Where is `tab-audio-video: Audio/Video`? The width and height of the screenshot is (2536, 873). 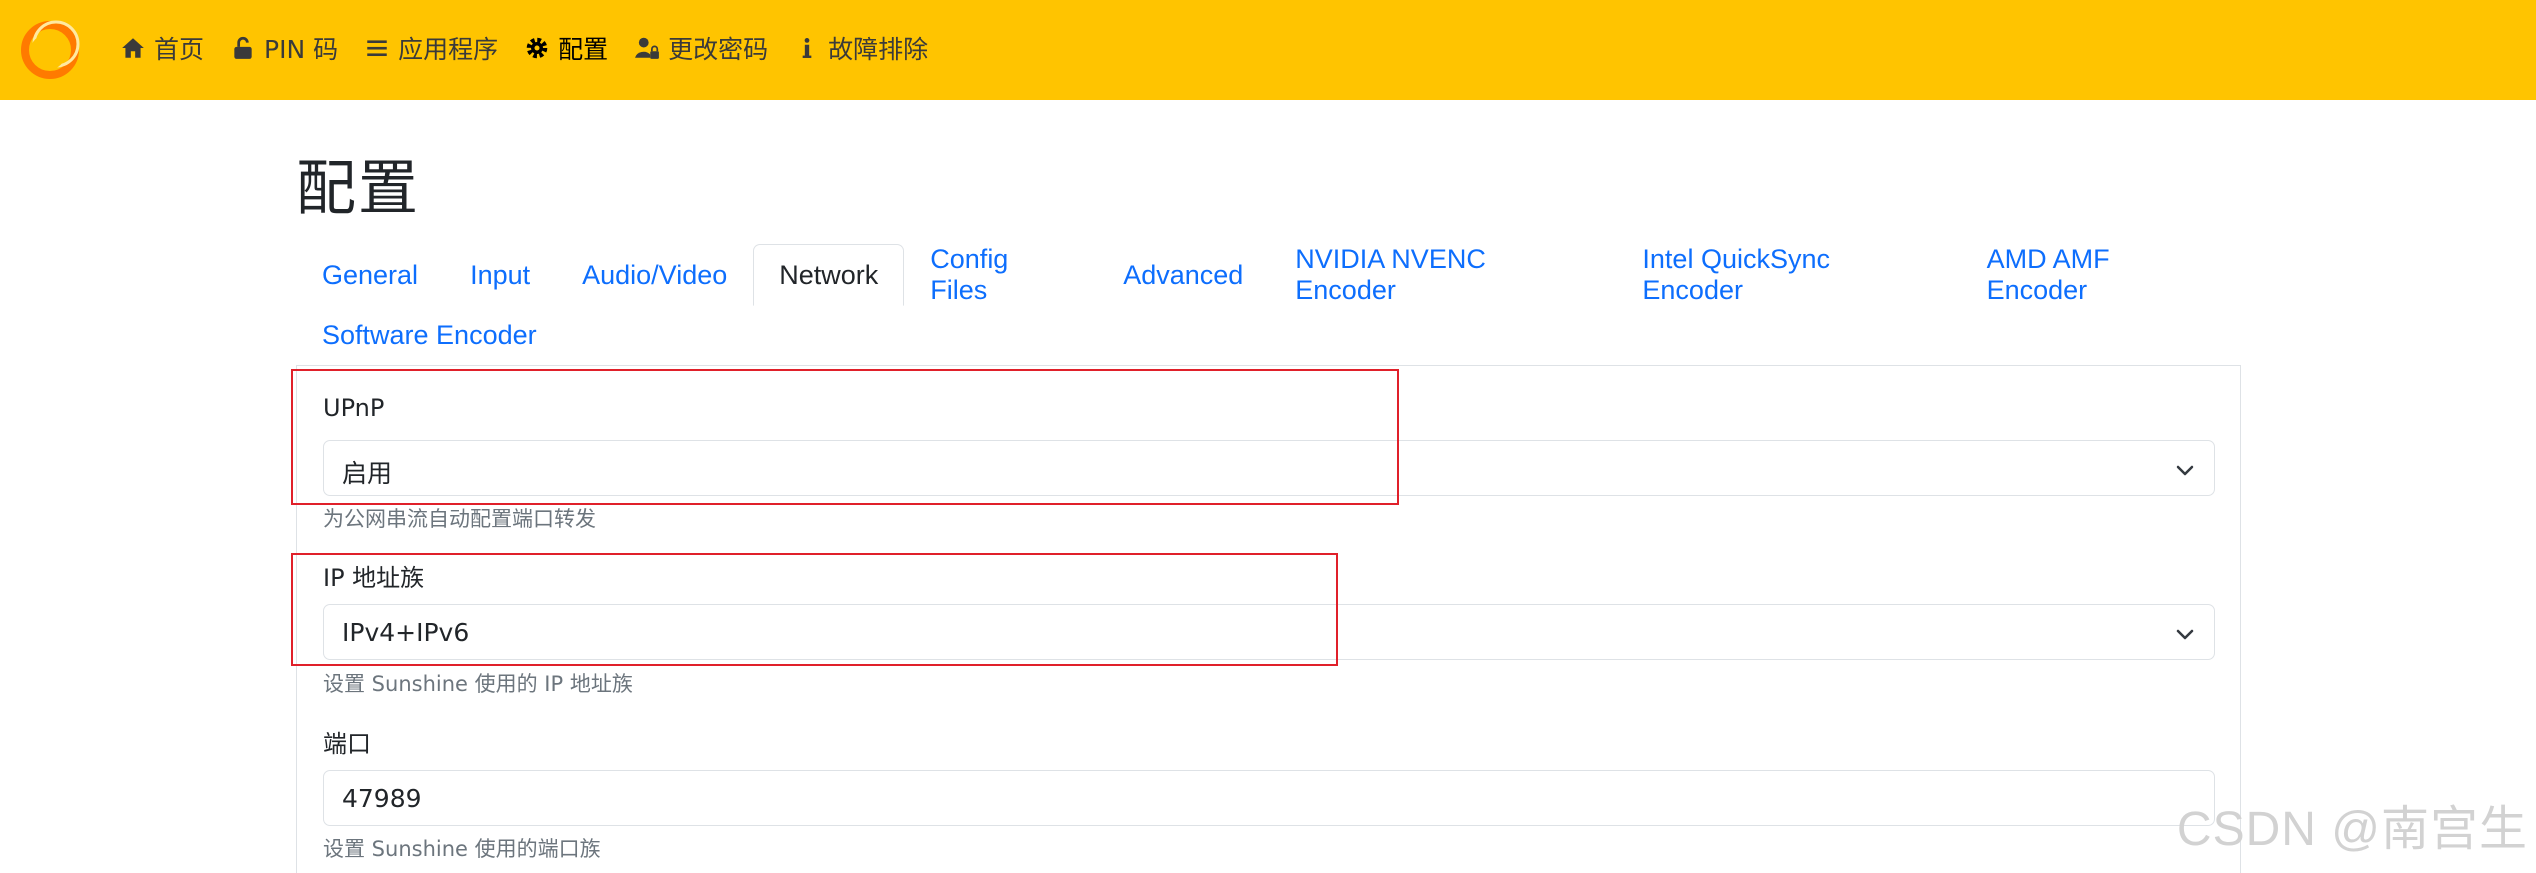 tab-audio-video: Audio/Video is located at coordinates (654, 275).